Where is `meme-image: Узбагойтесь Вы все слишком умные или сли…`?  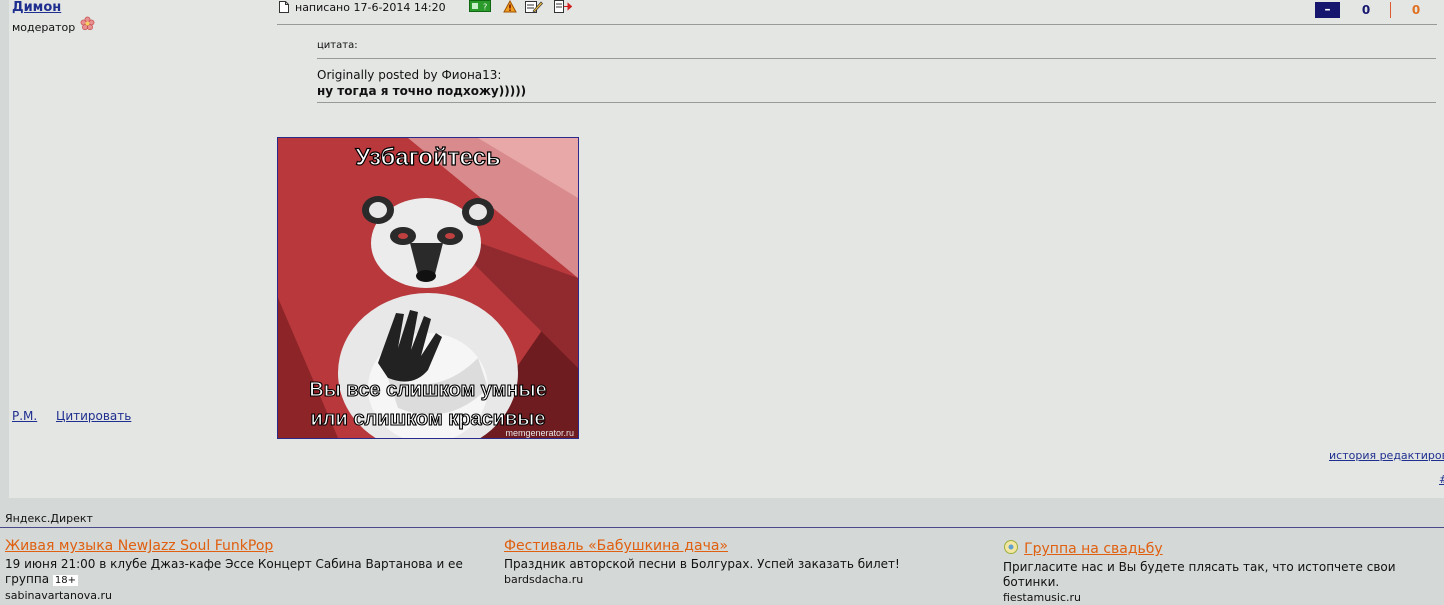
meme-image: Узбагойтесь Вы все слишком умные или сли… is located at coordinates (428, 288).